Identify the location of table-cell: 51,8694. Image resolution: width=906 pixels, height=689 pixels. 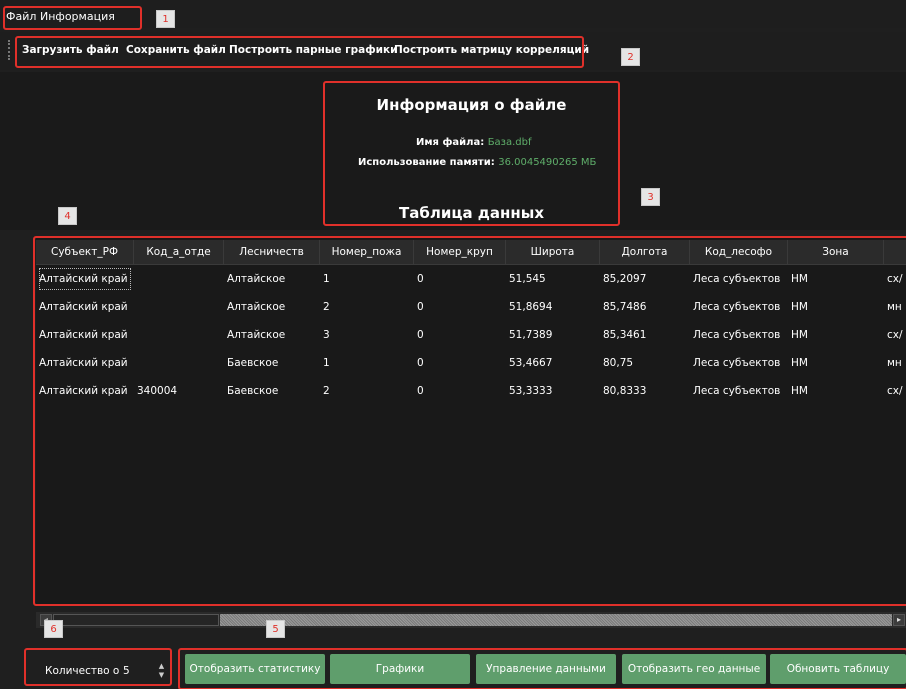
(553, 307).